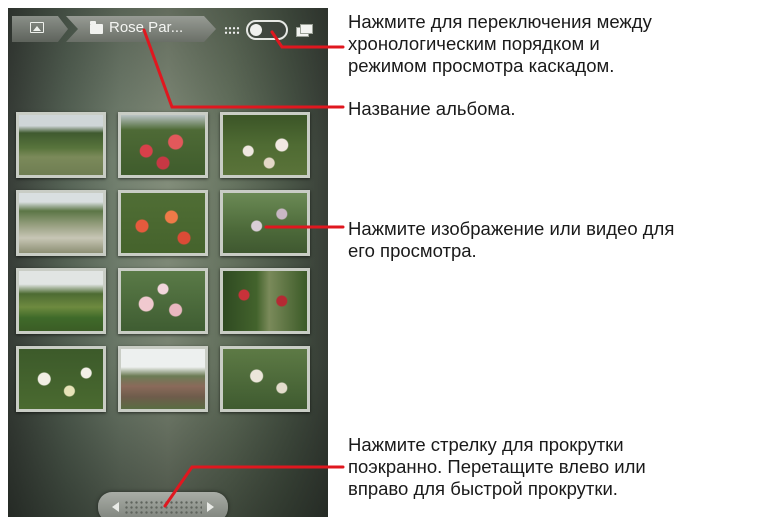  I want to click on album-callout-line, so click(243, 68).